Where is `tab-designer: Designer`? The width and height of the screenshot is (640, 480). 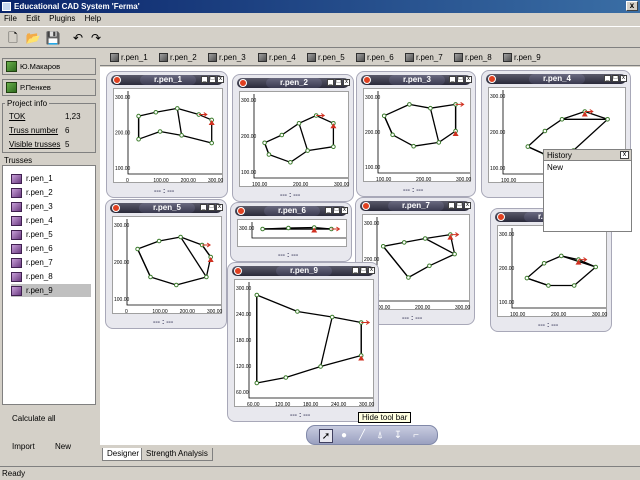 tab-designer: Designer is located at coordinates (123, 454).